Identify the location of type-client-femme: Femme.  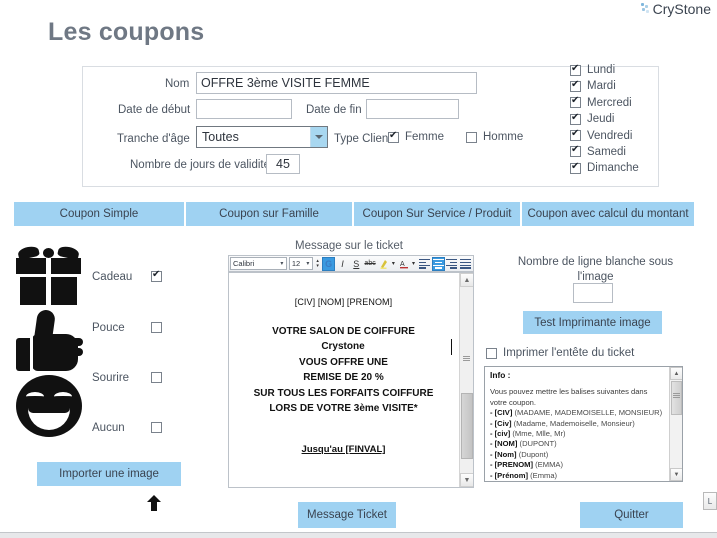
(416, 136).